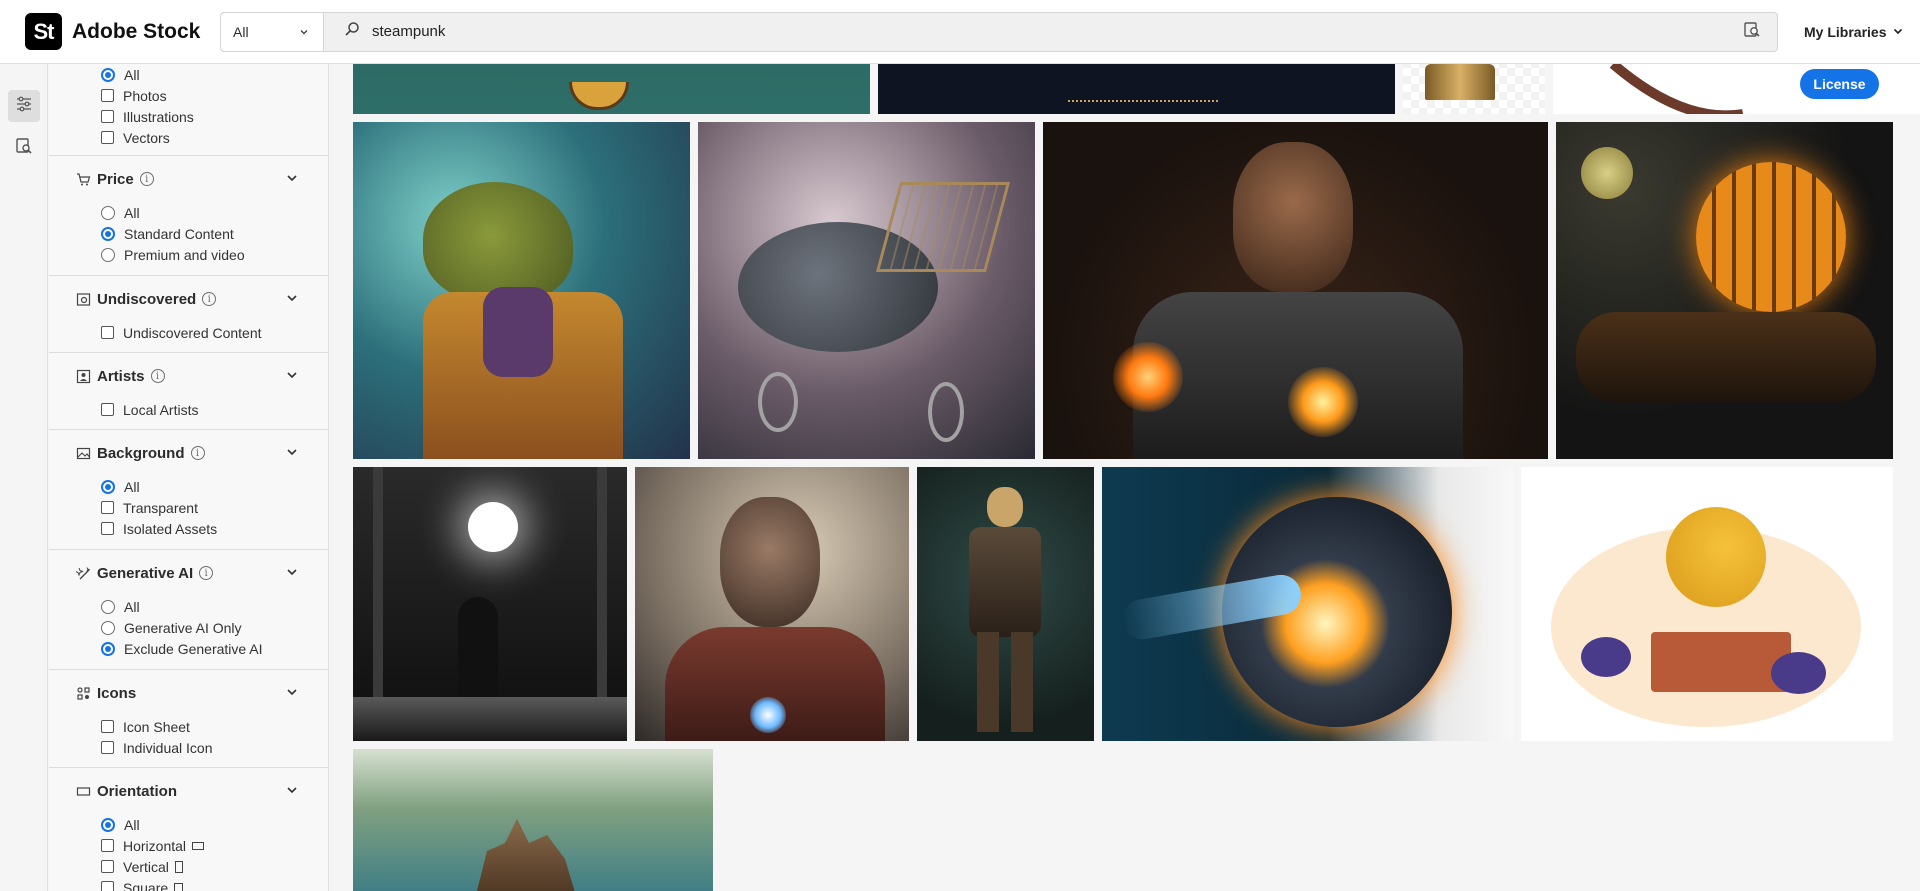  What do you see at coordinates (83, 179) in the screenshot?
I see `cart-icon` at bounding box center [83, 179].